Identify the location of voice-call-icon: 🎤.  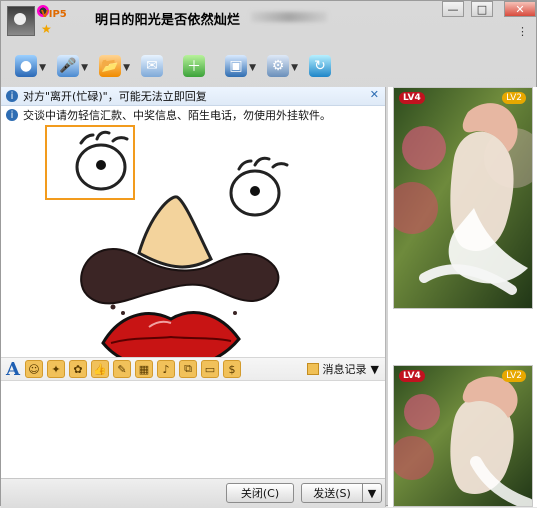
(68, 66).